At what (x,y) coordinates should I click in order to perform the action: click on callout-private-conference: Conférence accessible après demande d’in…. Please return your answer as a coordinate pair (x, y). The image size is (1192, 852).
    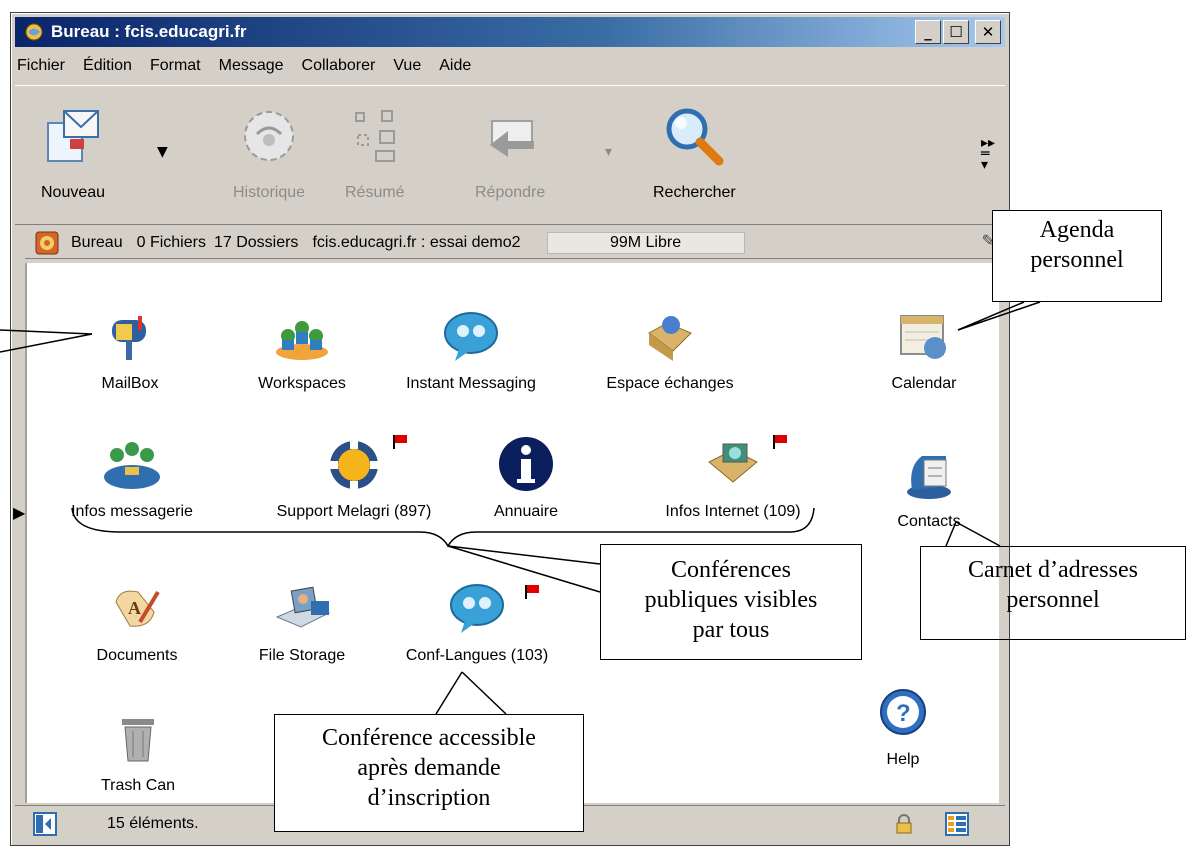
    Looking at the image, I should click on (429, 773).